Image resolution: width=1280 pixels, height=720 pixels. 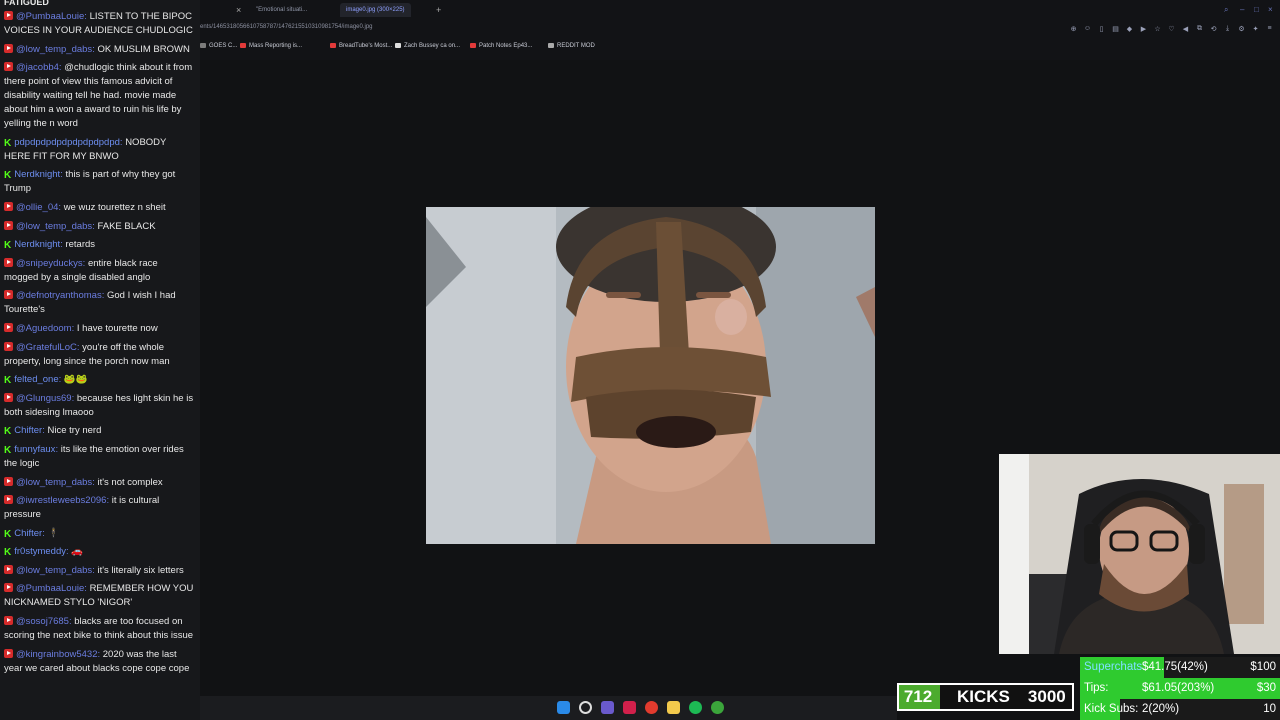 I want to click on close-window-icon: ×, so click(x=1270, y=9).